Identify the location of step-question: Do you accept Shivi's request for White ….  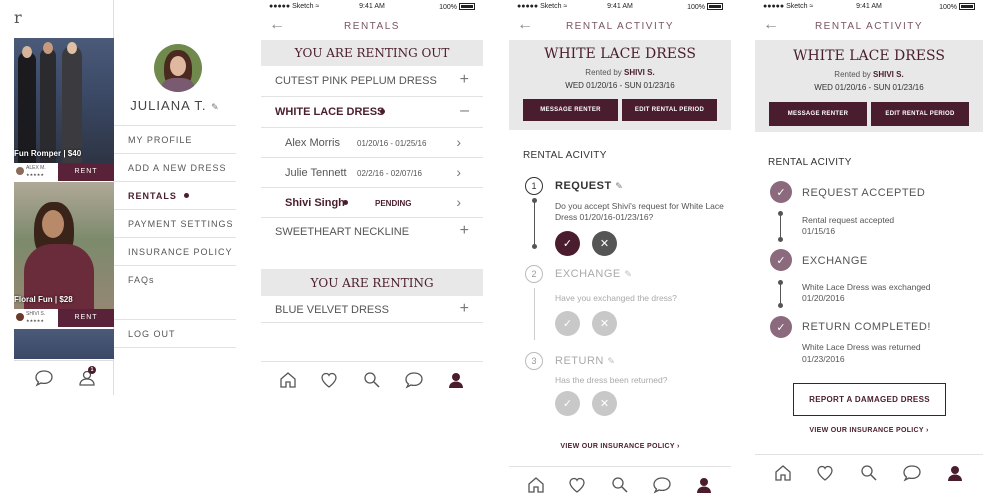
(639, 211).